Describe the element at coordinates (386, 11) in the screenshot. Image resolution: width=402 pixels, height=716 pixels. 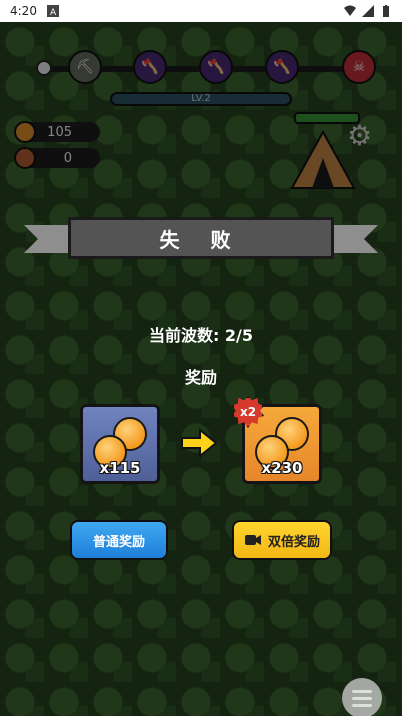
I see `battery-icon` at that location.